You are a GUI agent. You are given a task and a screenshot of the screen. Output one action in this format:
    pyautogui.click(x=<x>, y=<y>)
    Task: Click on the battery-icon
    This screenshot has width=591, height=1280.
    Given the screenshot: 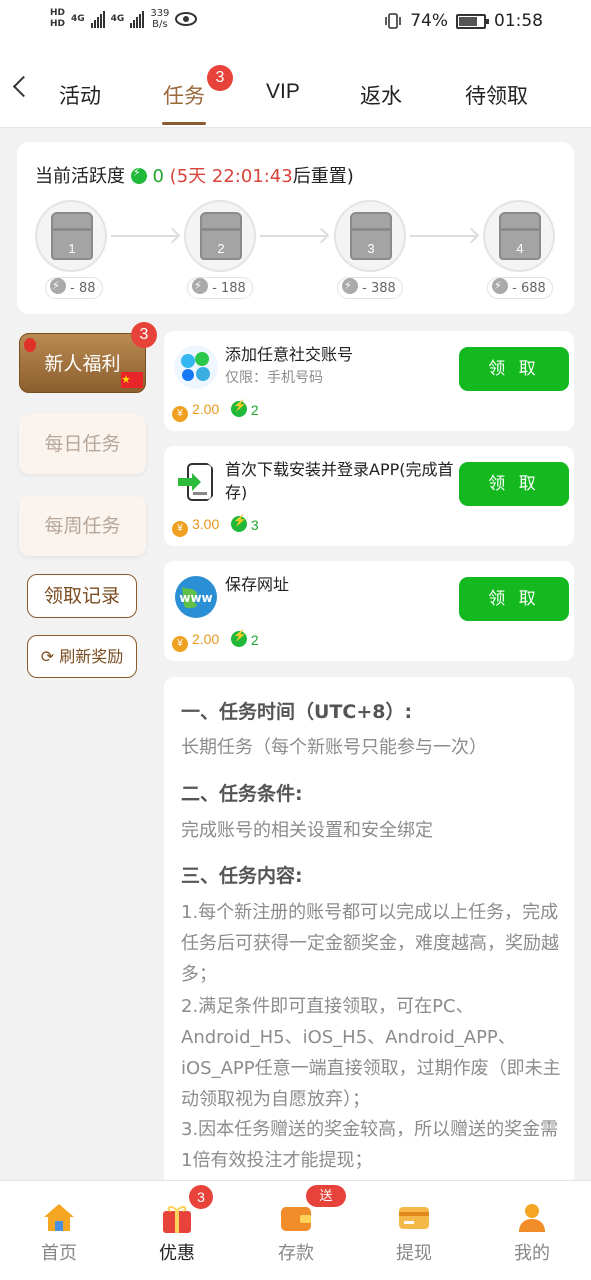 What is the action you would take?
    pyautogui.click(x=472, y=21)
    